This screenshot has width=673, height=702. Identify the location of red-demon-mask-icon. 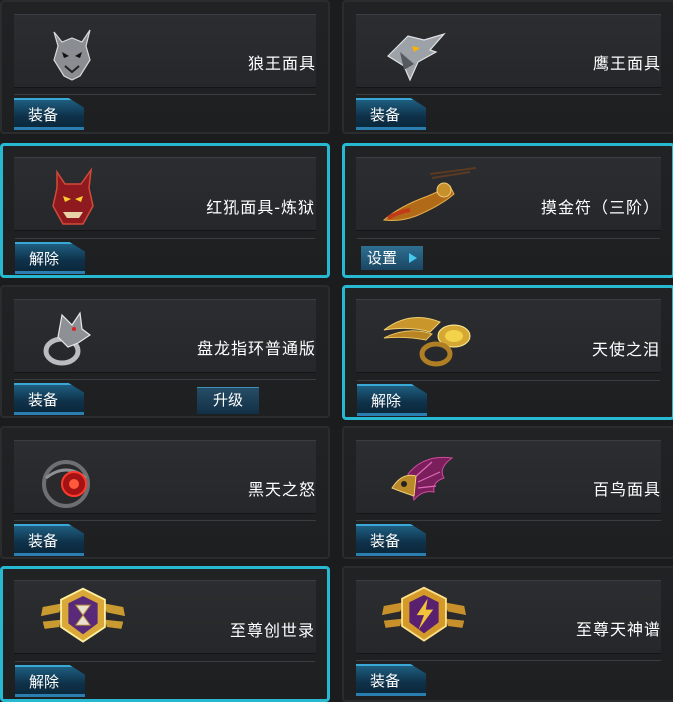
(73, 196).